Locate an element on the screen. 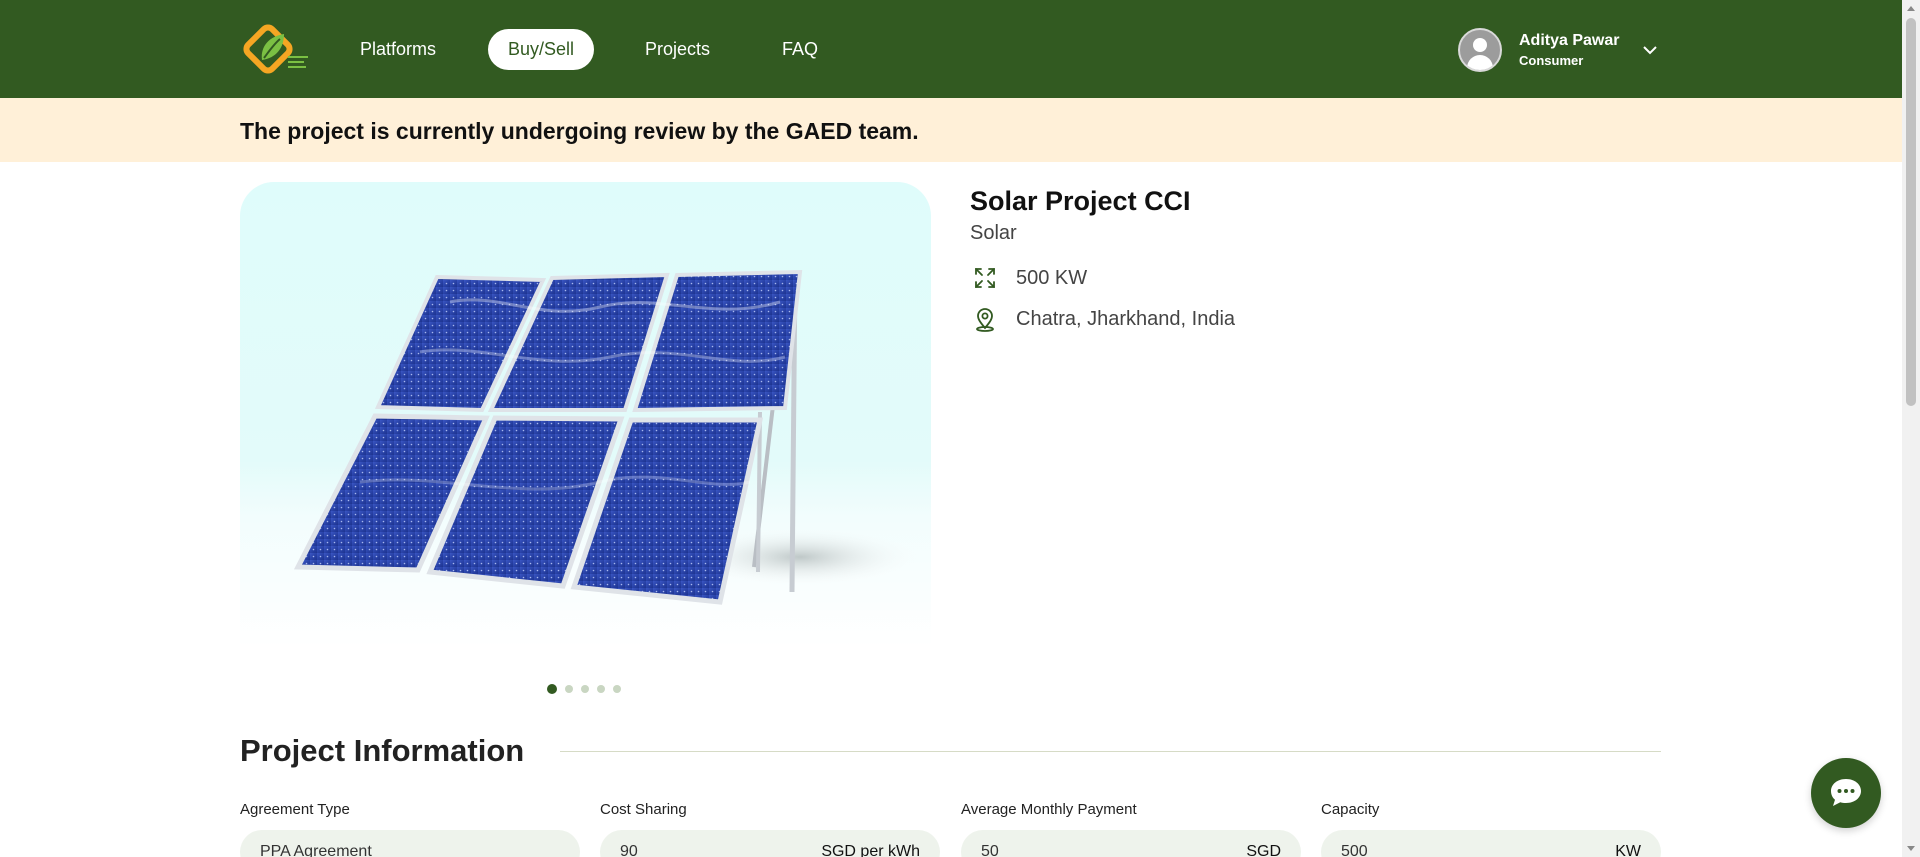 This screenshot has height=857, width=1920. nav-buy-sell: Buy/Sell is located at coordinates (541, 49).